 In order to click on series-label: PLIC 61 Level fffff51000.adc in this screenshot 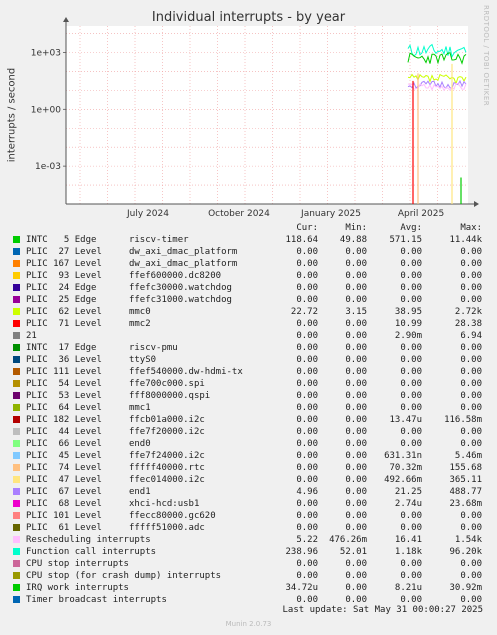, I will do `click(115, 528)`.